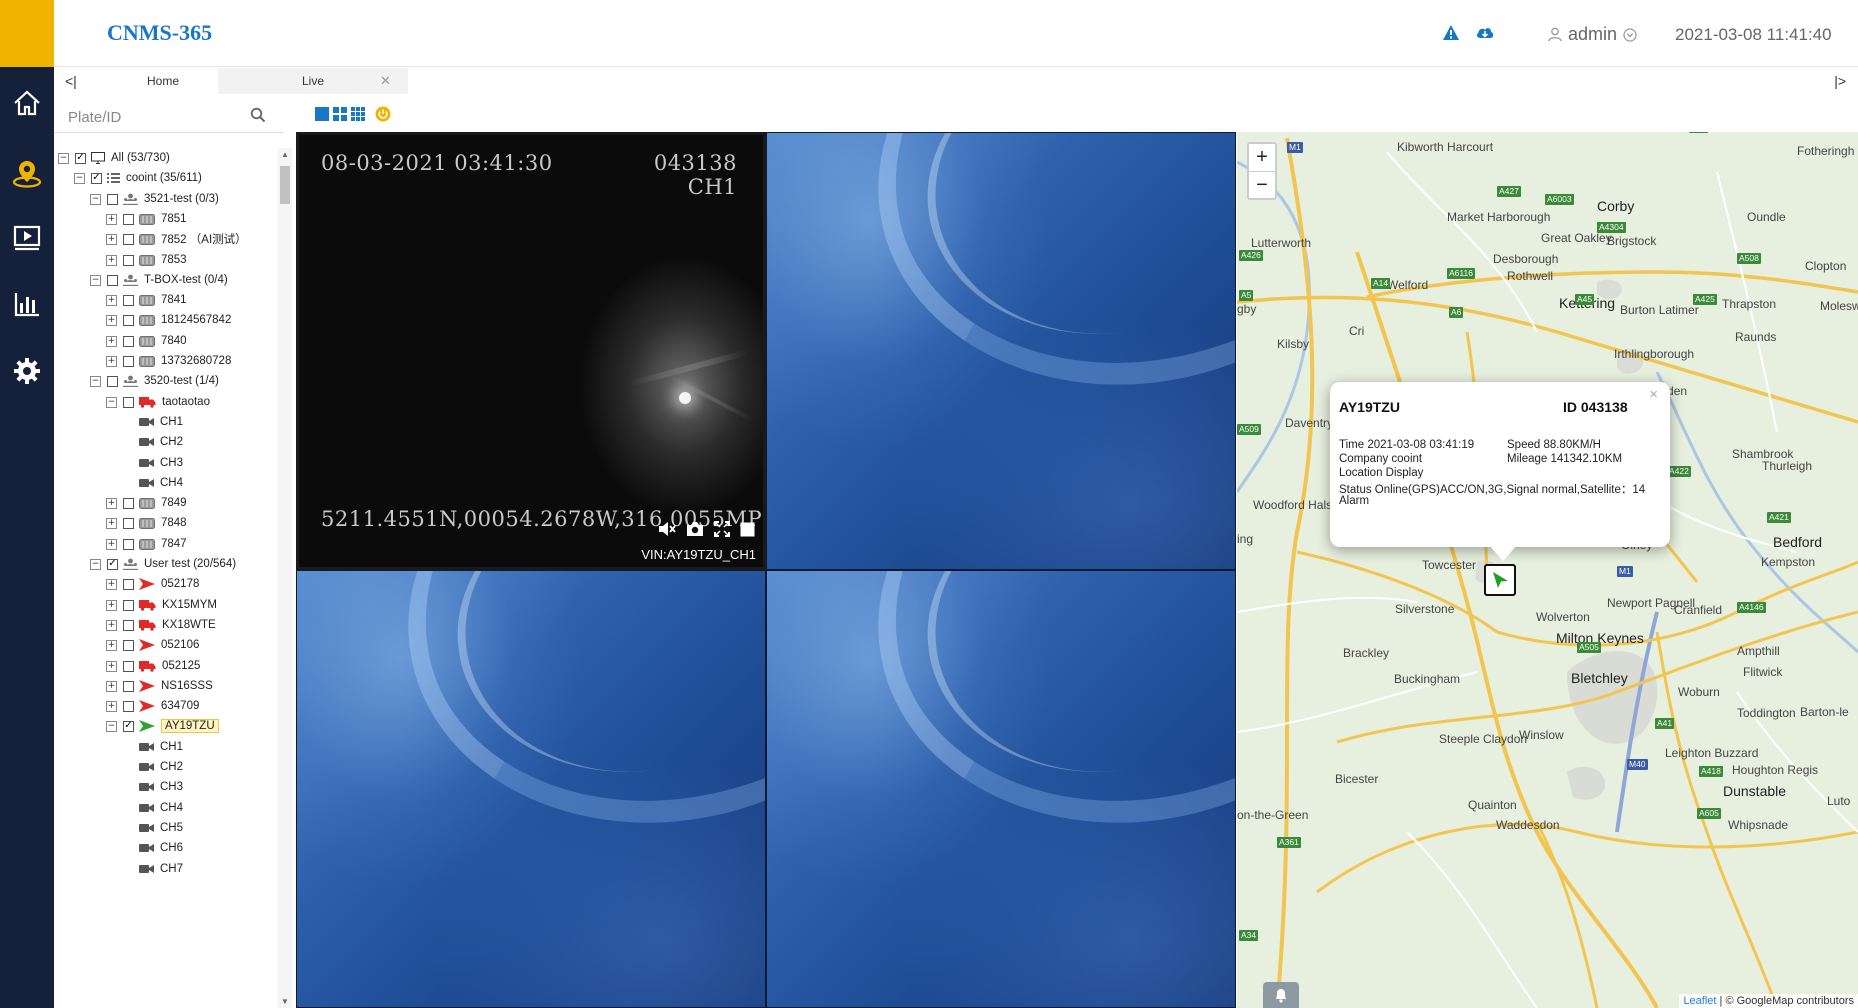  Describe the element at coordinates (146, 523) in the screenshot. I see `tree-row: +7848` at that location.